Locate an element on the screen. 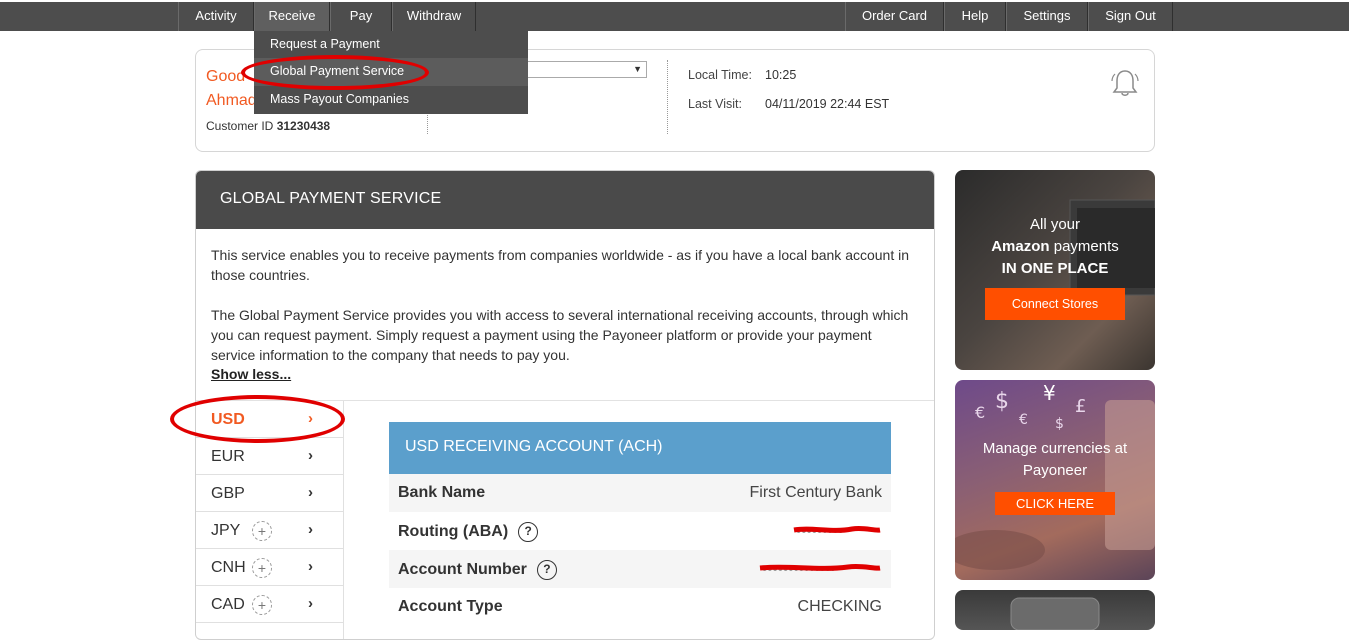 The height and width of the screenshot is (640, 1349). last-visit-value: 04/11/2019 22:44 EST is located at coordinates (827, 104).